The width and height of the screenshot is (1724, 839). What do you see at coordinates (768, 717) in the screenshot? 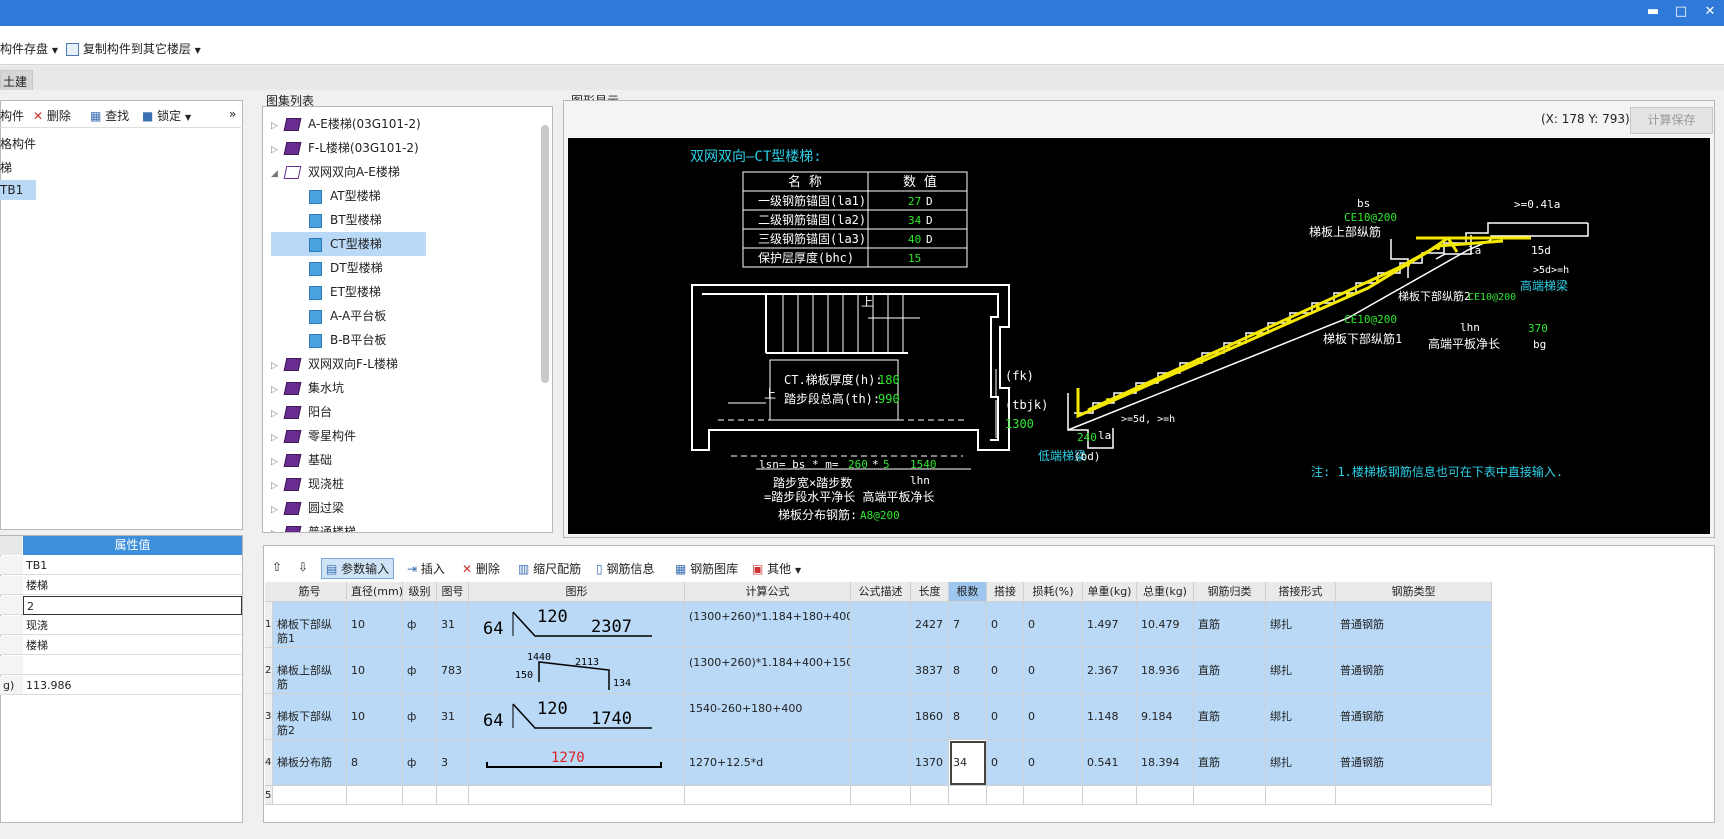
I see `grid-cell-formula: 1540-260+180+400` at bounding box center [768, 717].